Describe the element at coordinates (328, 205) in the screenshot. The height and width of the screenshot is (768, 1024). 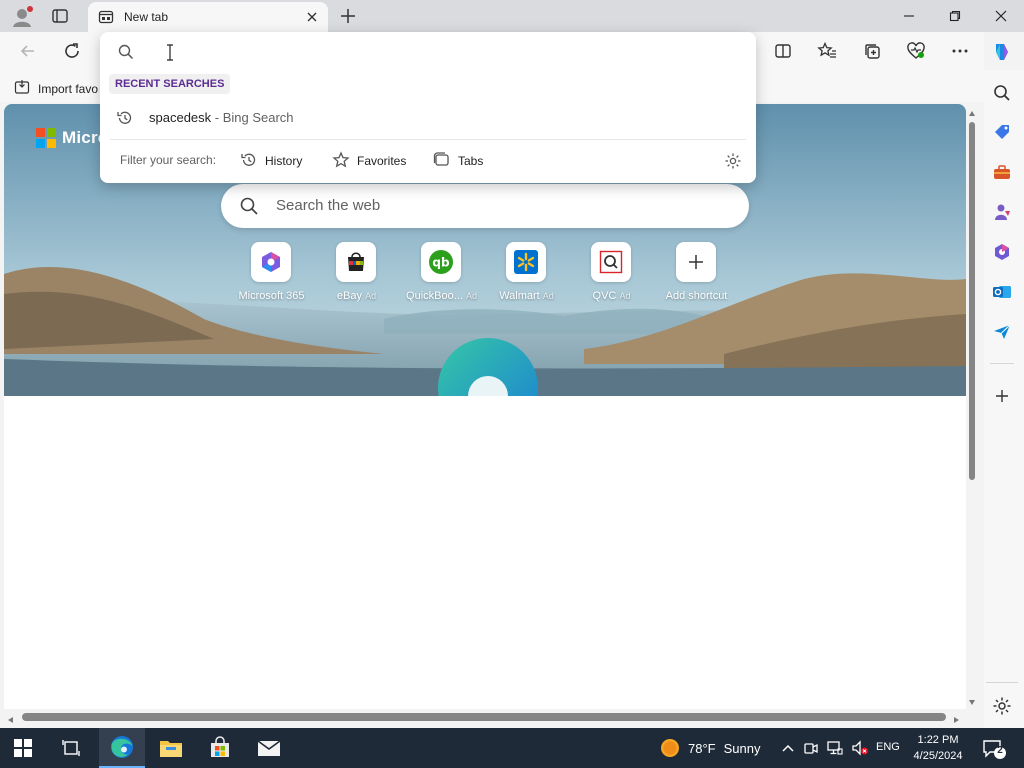
I see `web-search-placeholder: Search the web` at that location.